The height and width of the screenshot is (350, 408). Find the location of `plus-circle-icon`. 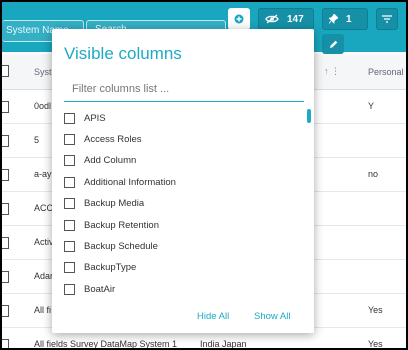

plus-circle-icon is located at coordinates (239, 19).